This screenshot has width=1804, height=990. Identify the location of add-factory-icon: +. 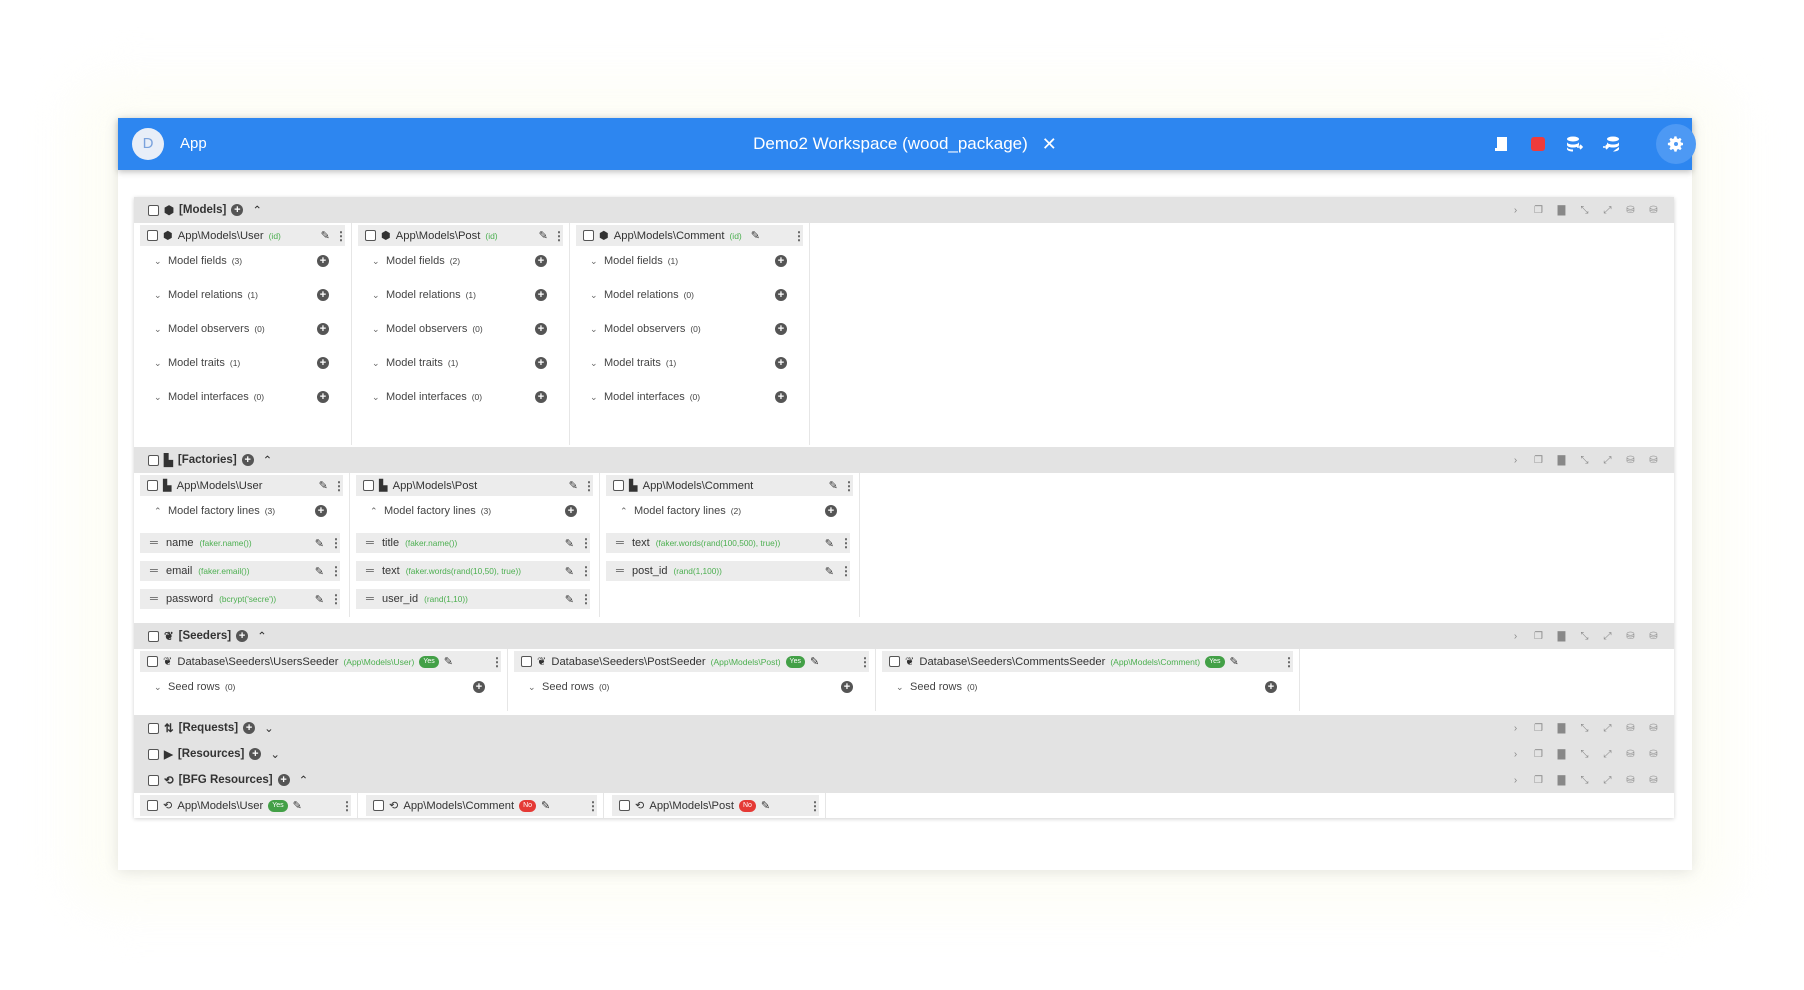
(247, 460).